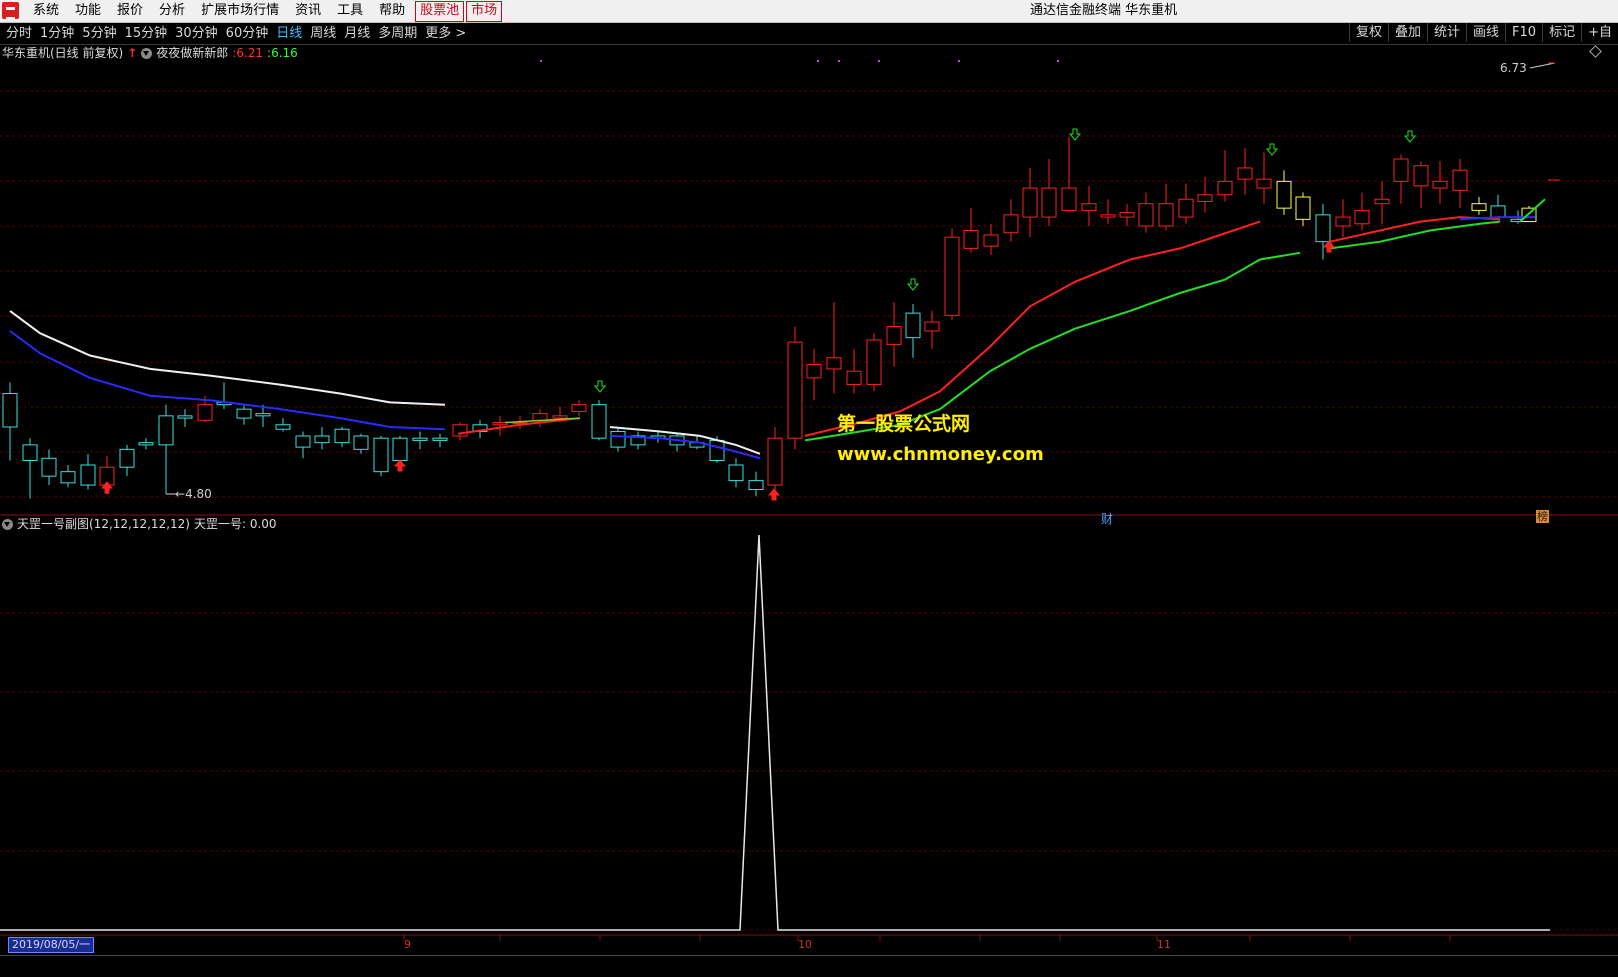 Image resolution: width=1618 pixels, height=977 pixels. What do you see at coordinates (904, 424) in the screenshot?
I see `watermark-title: 第一股票公式网` at bounding box center [904, 424].